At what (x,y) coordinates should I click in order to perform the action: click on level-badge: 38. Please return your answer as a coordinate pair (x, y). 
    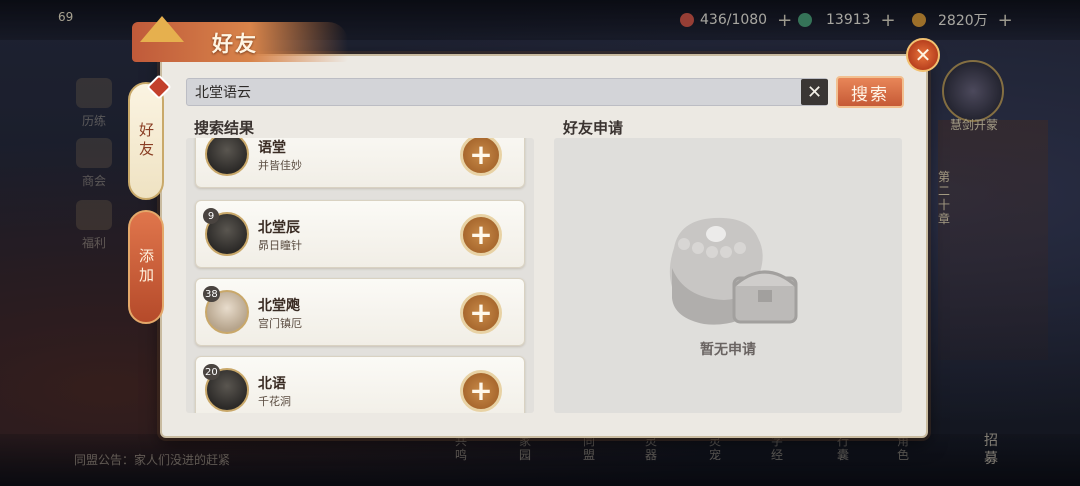
    Looking at the image, I should click on (211, 294).